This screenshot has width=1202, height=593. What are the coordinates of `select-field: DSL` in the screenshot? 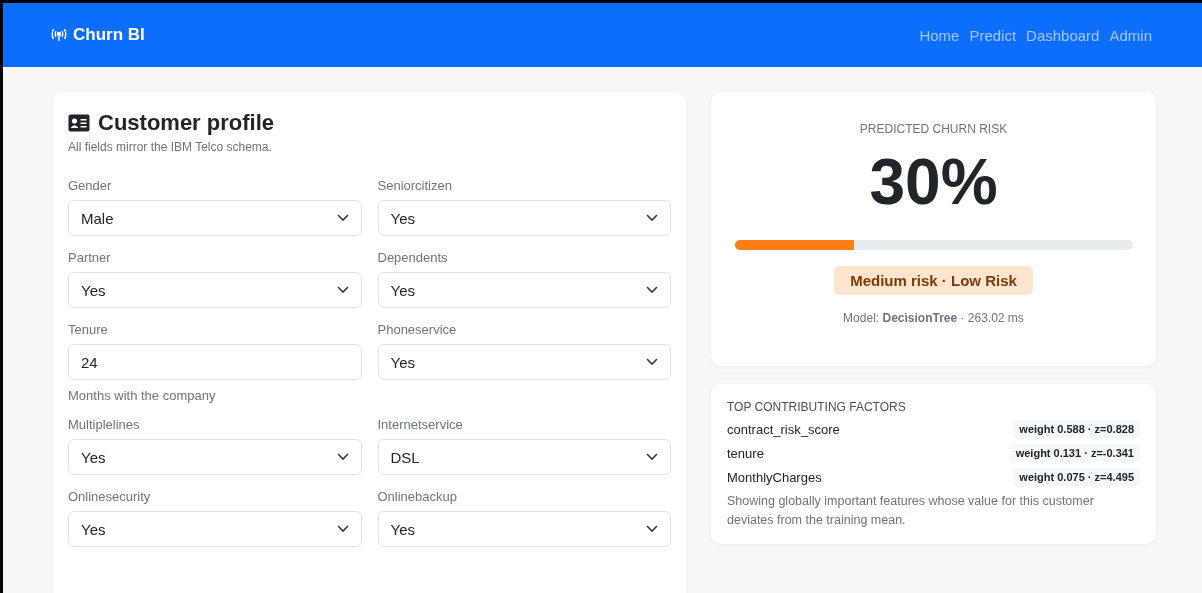 It's located at (524, 457).